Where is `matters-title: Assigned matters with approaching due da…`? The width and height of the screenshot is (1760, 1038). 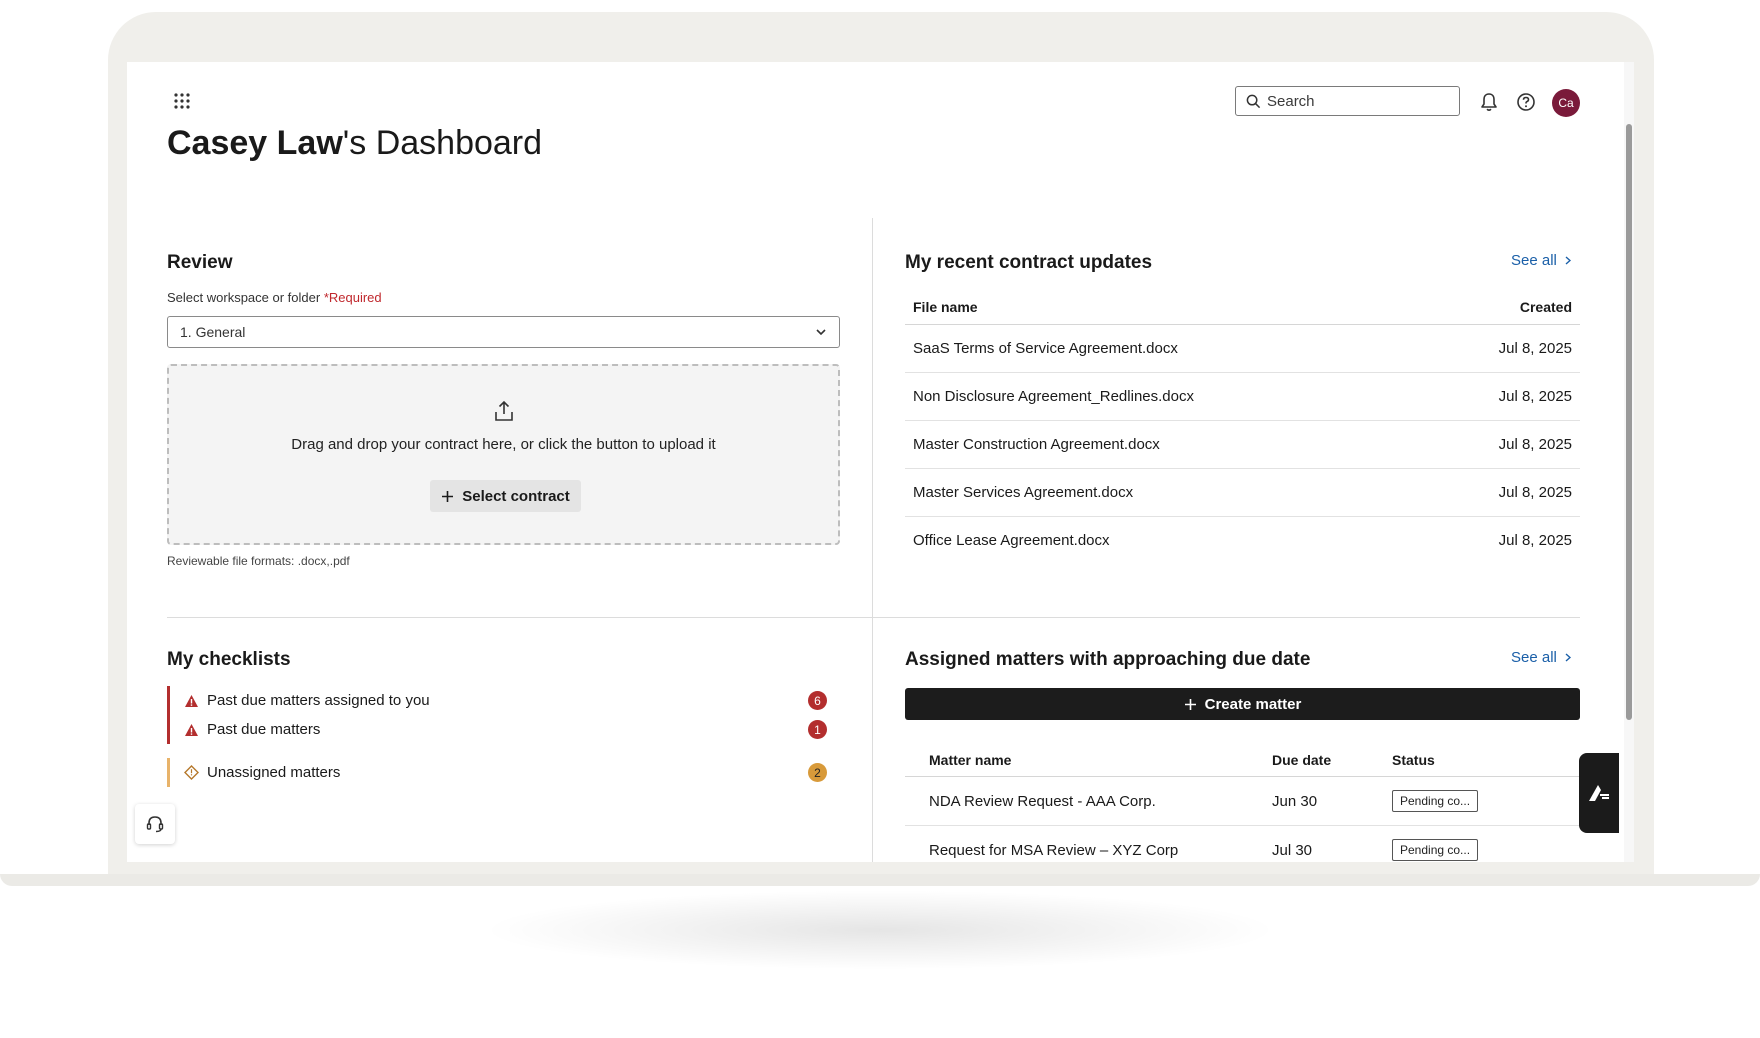 matters-title: Assigned matters with approaching due da… is located at coordinates (1108, 659).